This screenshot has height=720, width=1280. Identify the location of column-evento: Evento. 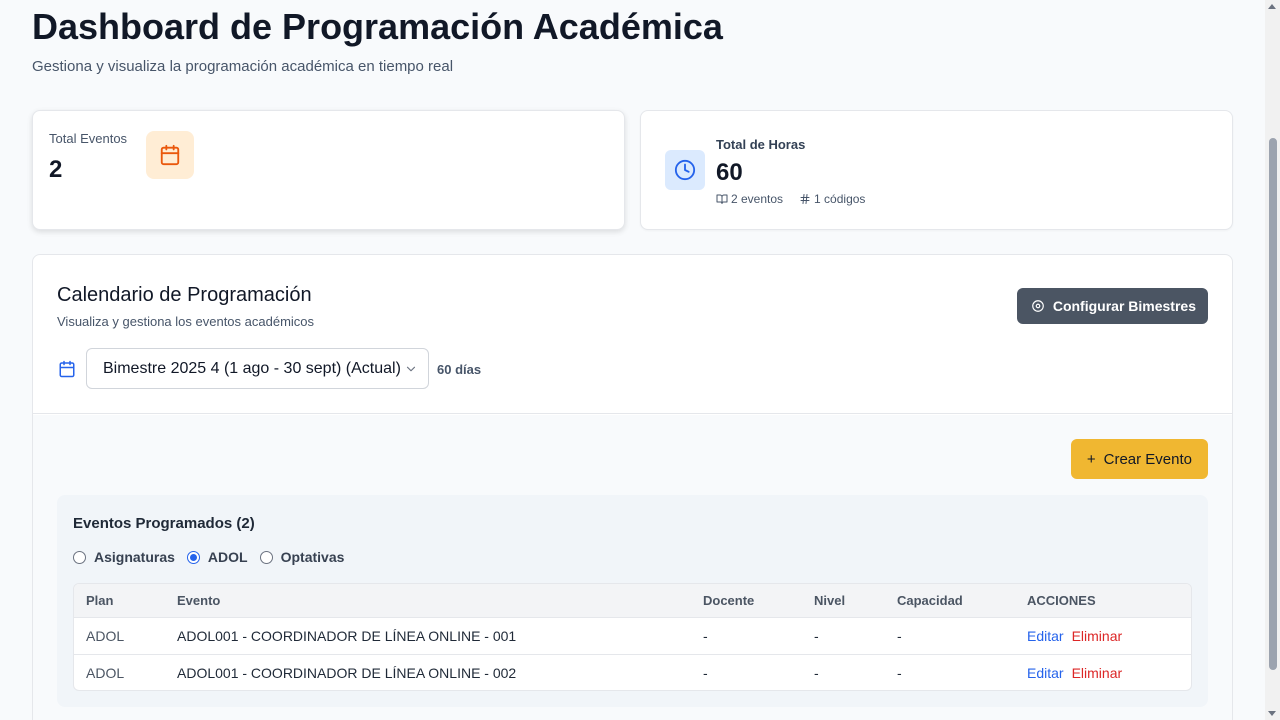
(428, 601).